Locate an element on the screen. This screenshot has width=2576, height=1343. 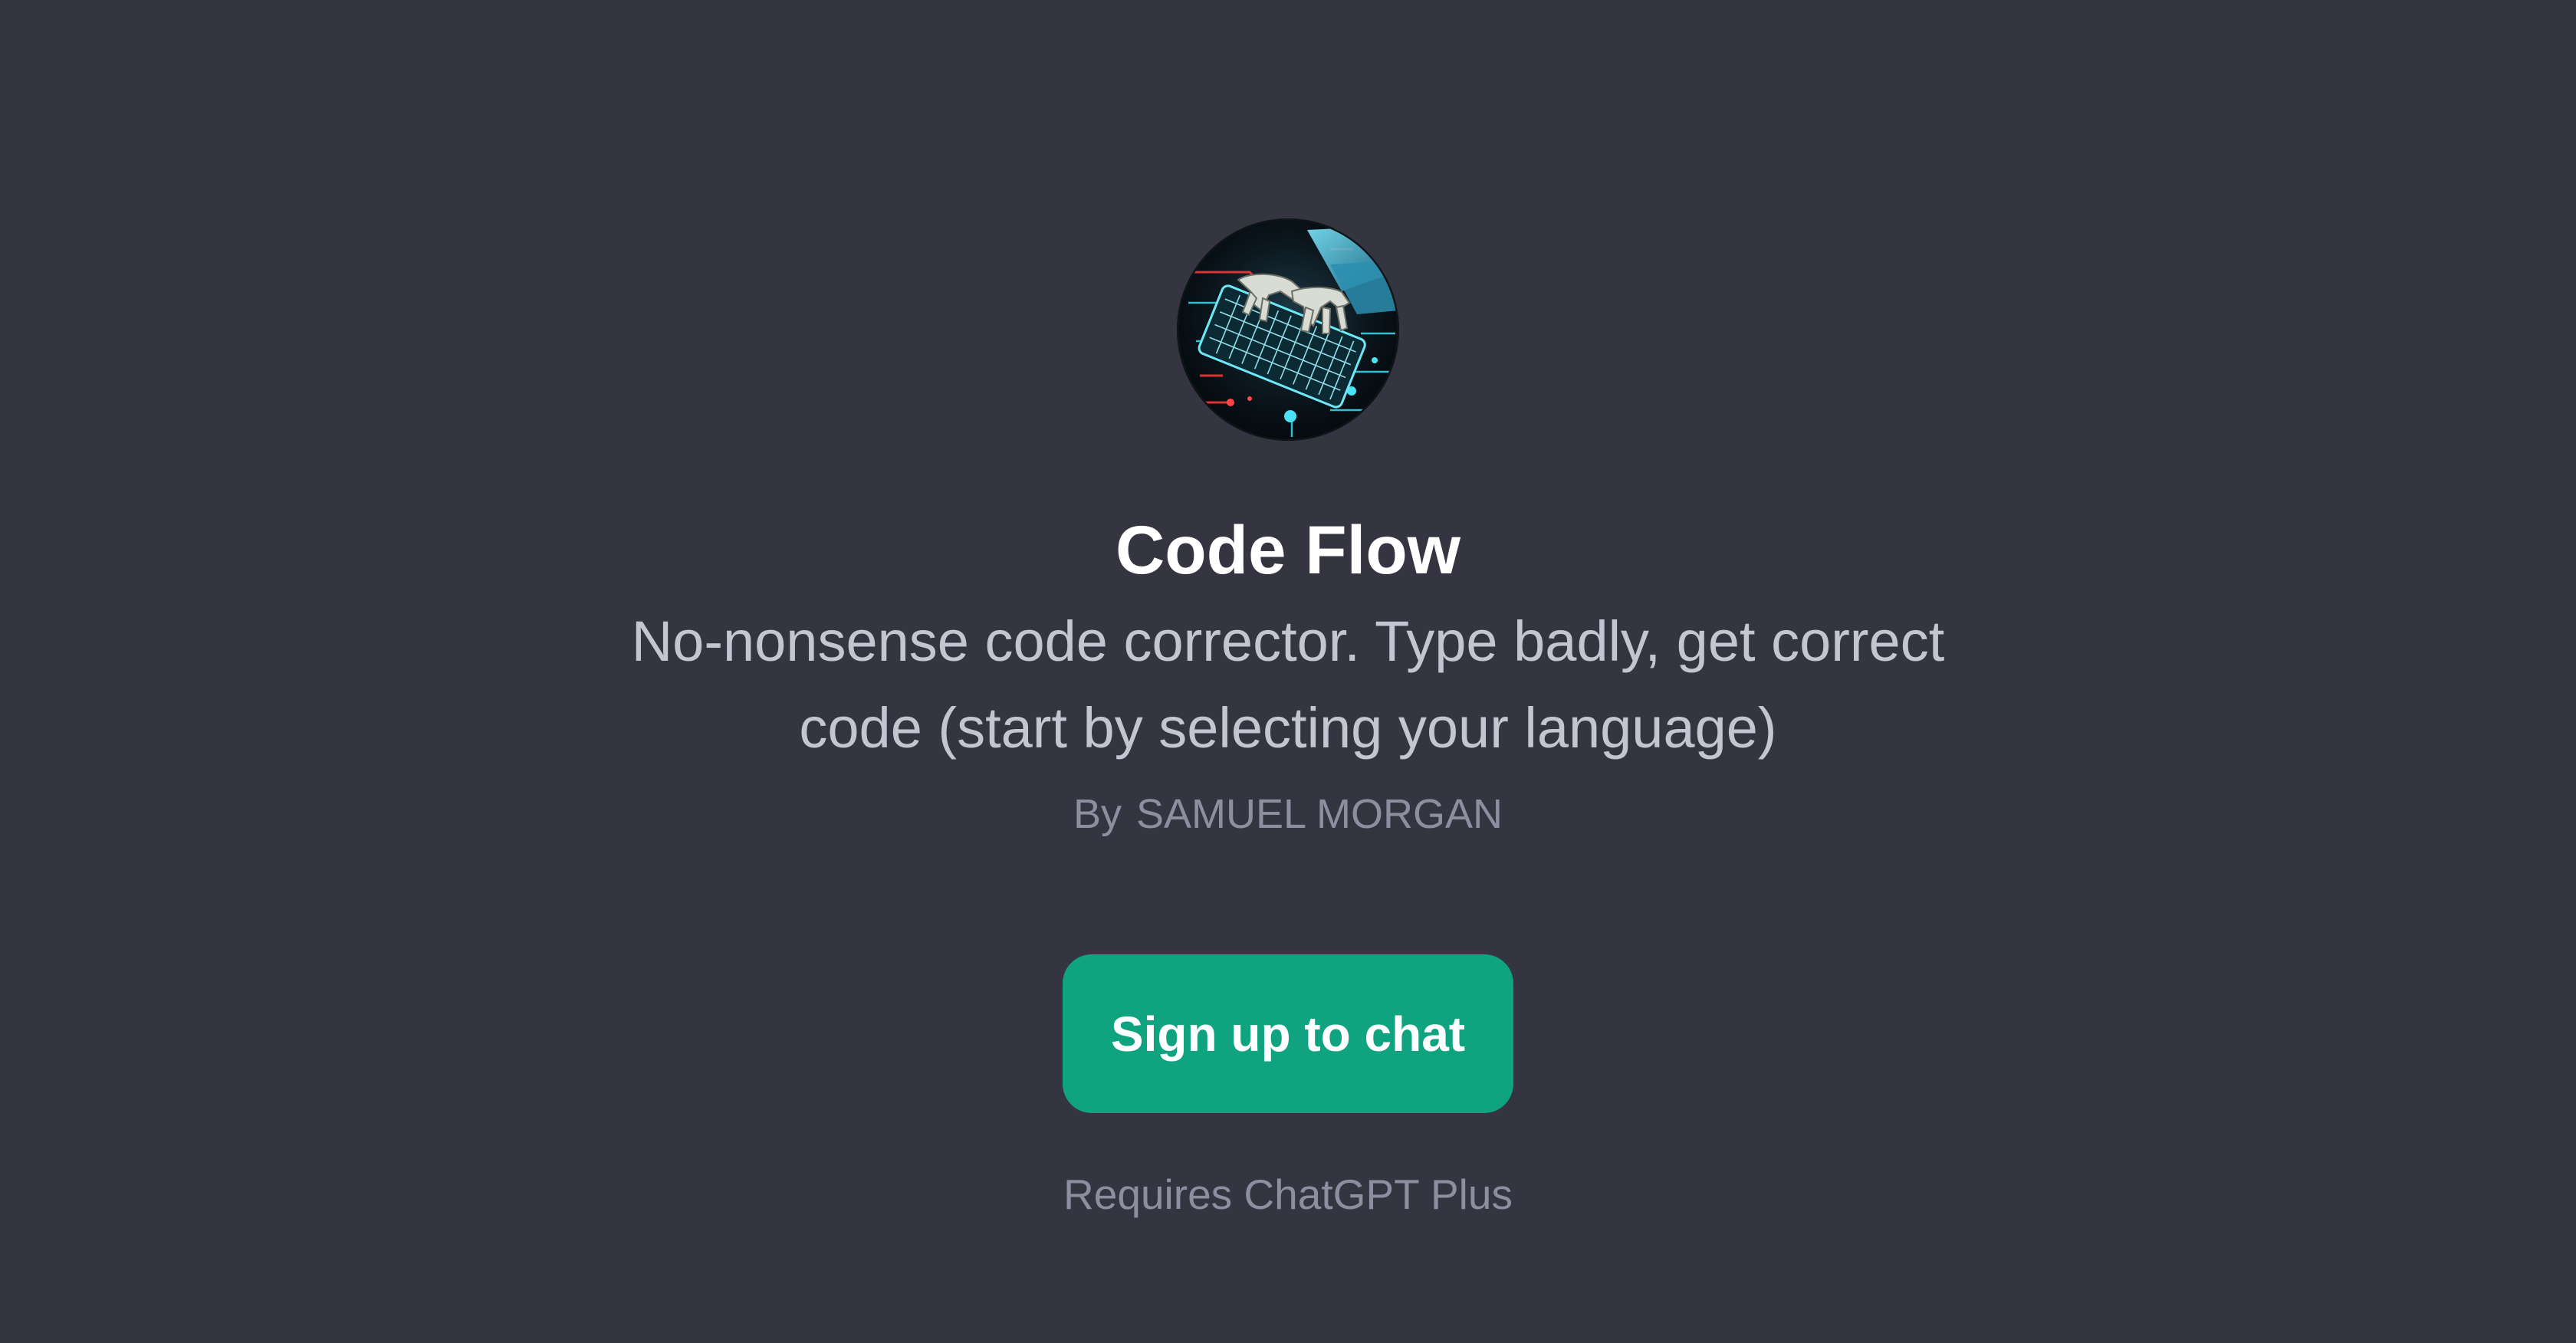
gpt-title: Code Flow is located at coordinates (1288, 550).